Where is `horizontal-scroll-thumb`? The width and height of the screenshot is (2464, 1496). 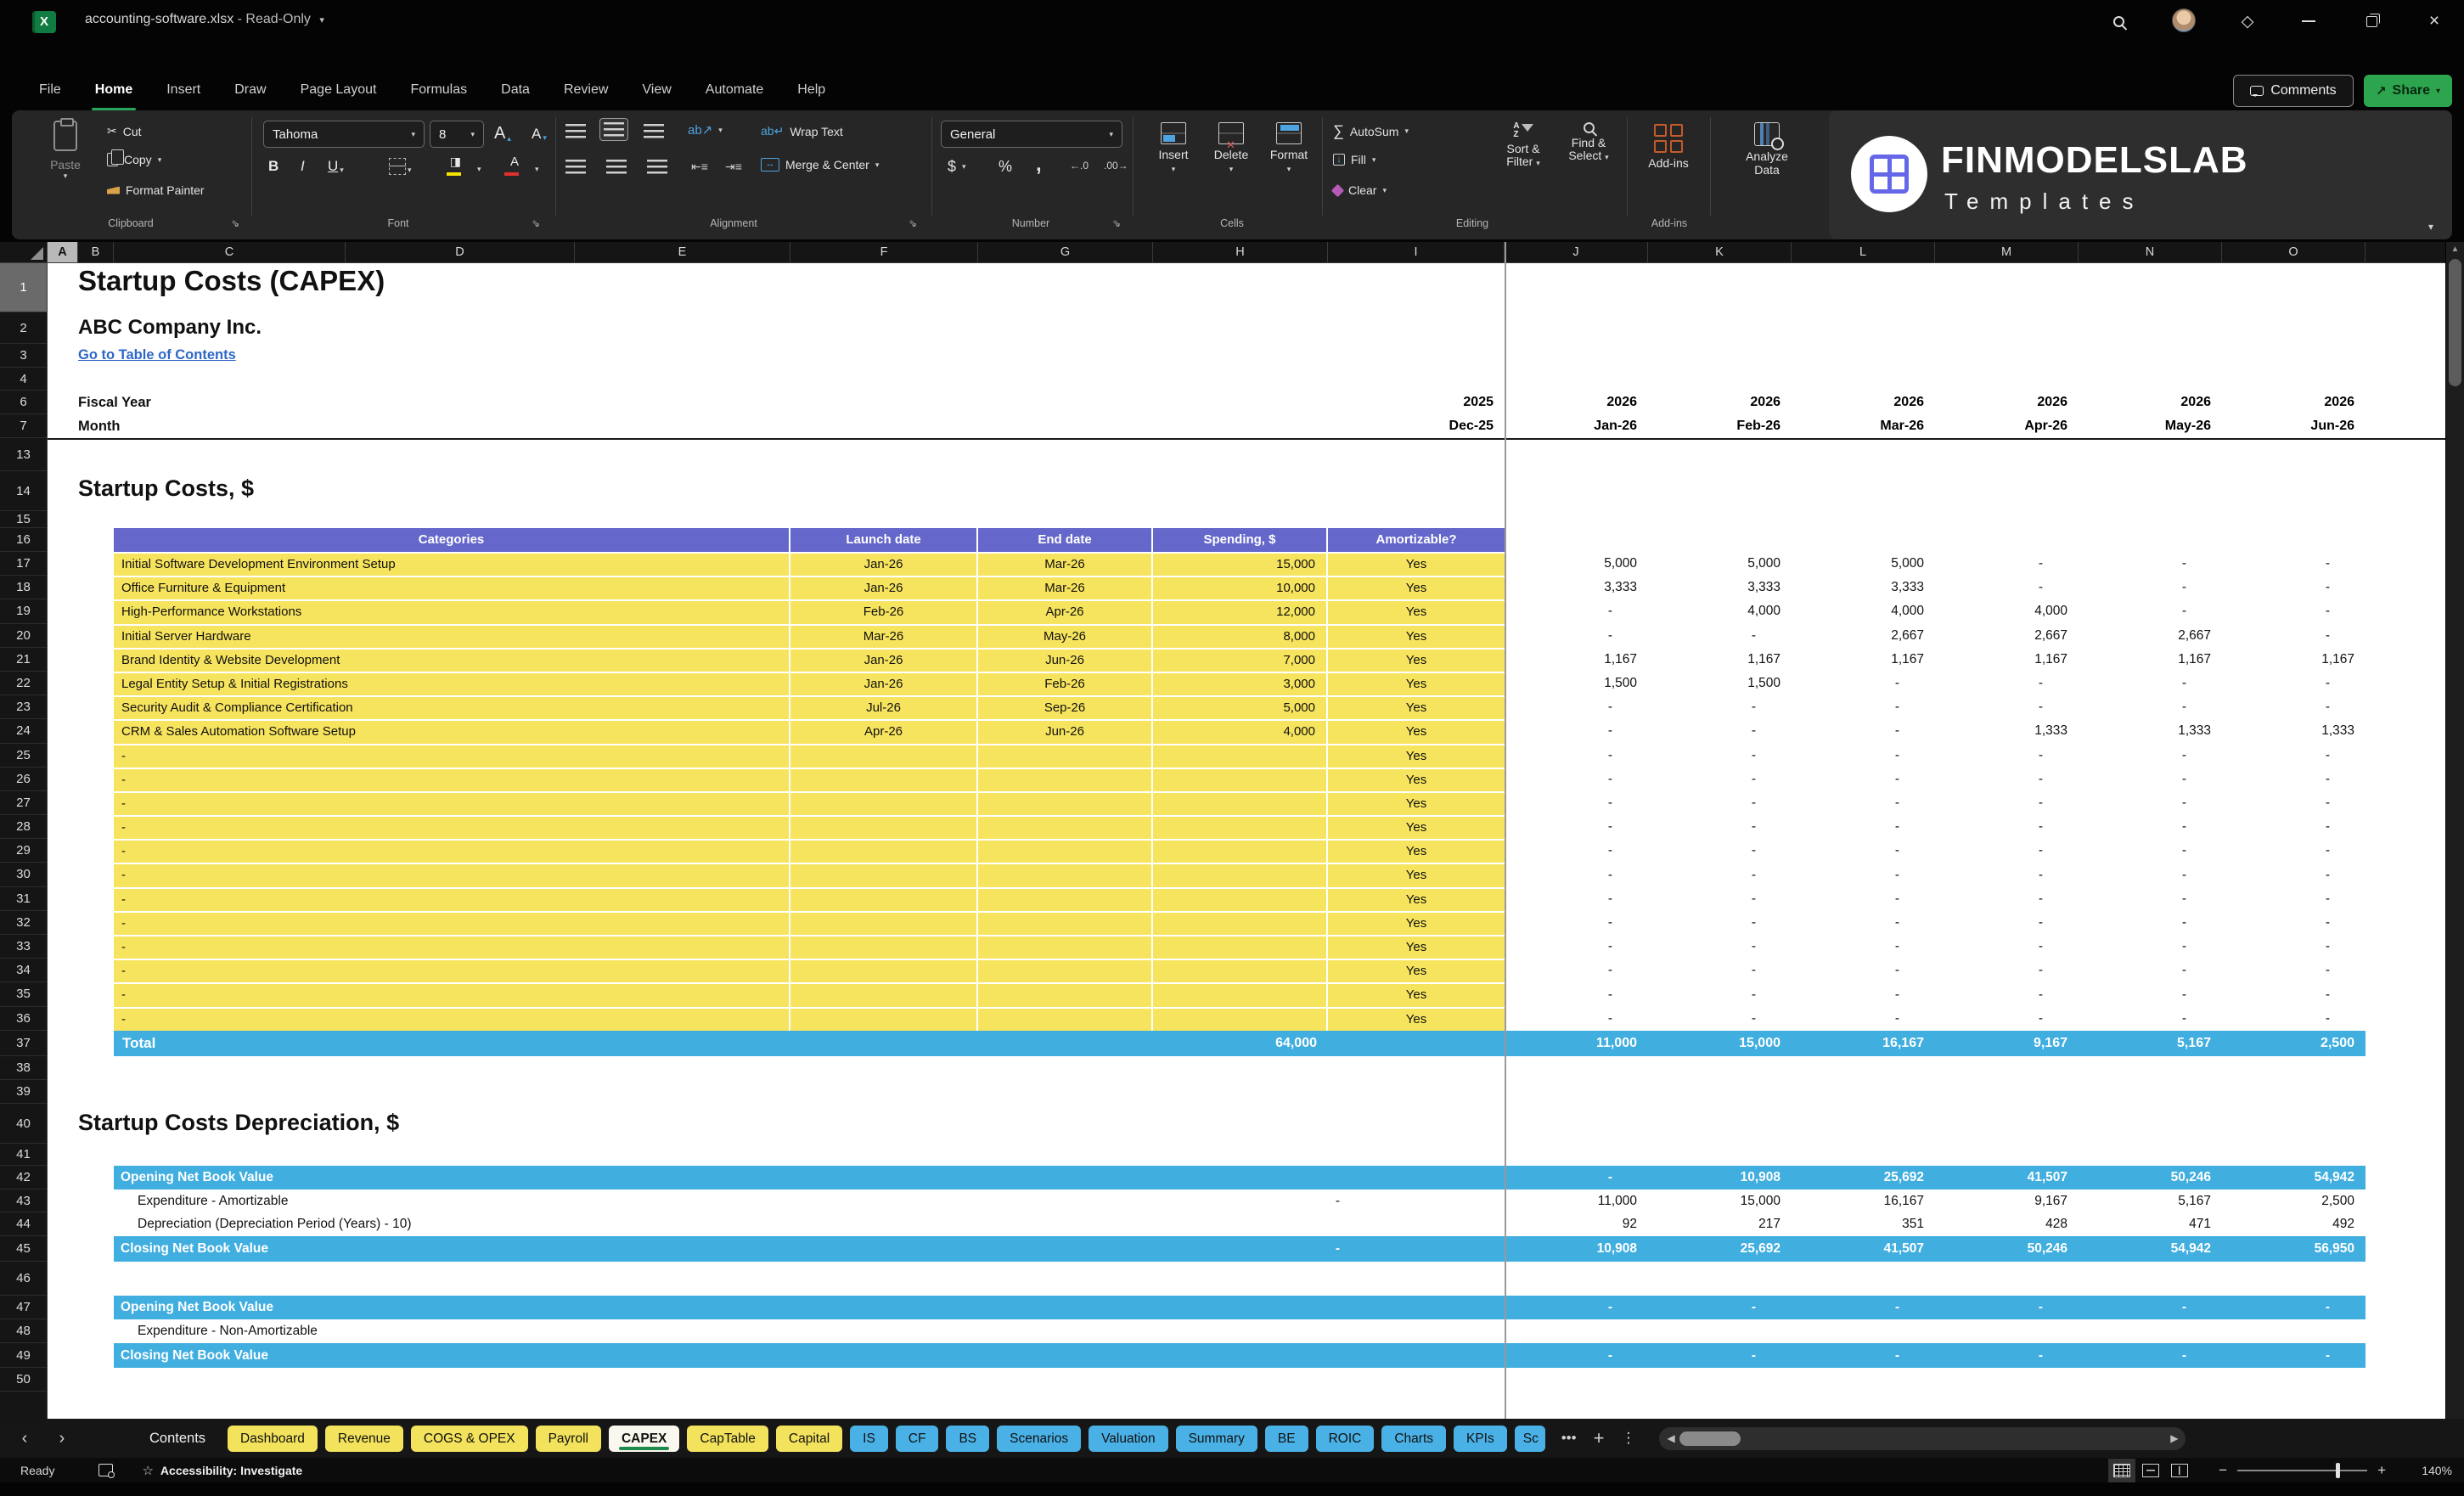 horizontal-scroll-thumb is located at coordinates (1710, 1438).